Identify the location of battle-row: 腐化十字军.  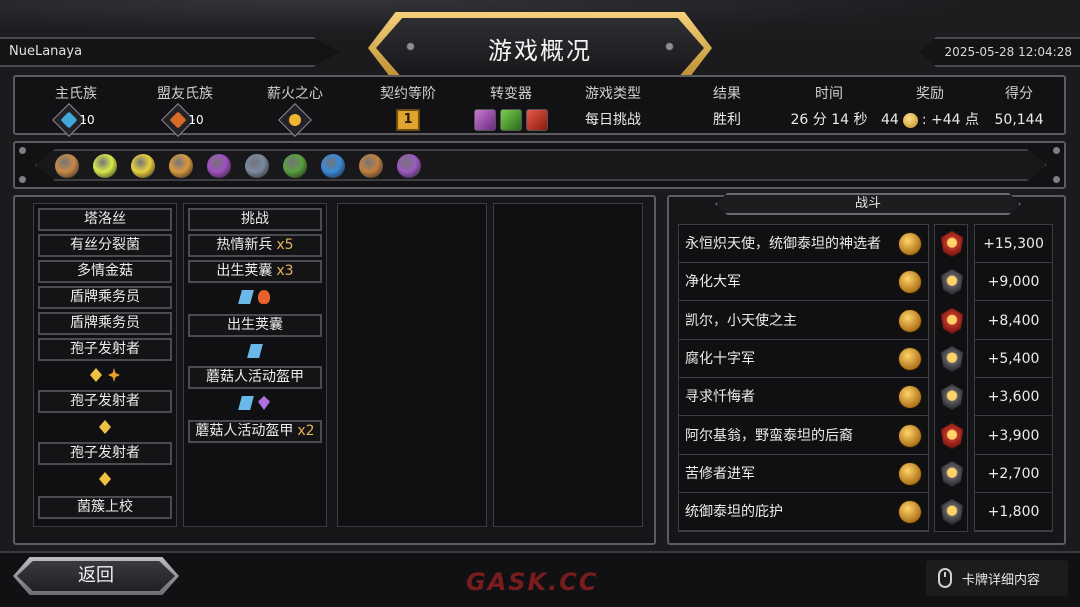
(803, 359).